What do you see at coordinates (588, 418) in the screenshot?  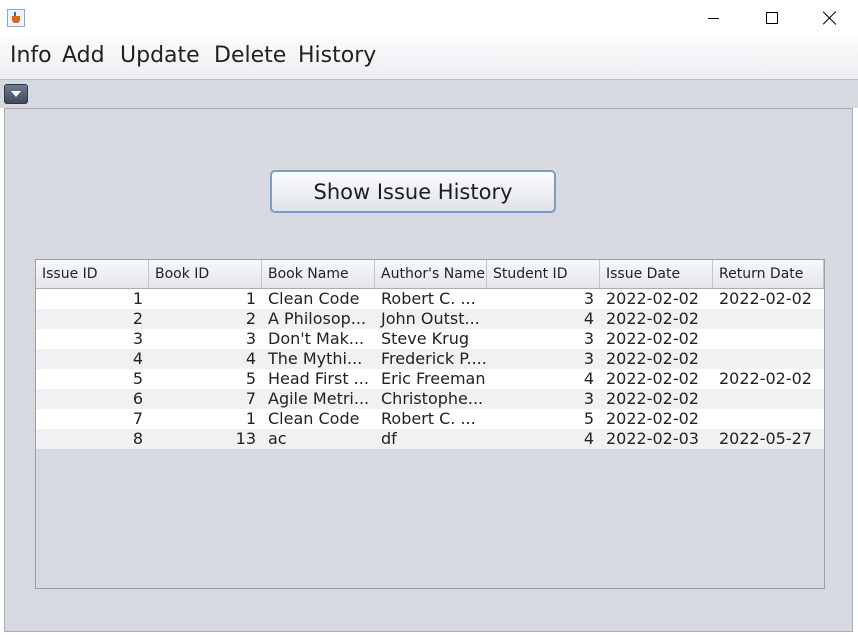 I see `cell-student-id: 5` at bounding box center [588, 418].